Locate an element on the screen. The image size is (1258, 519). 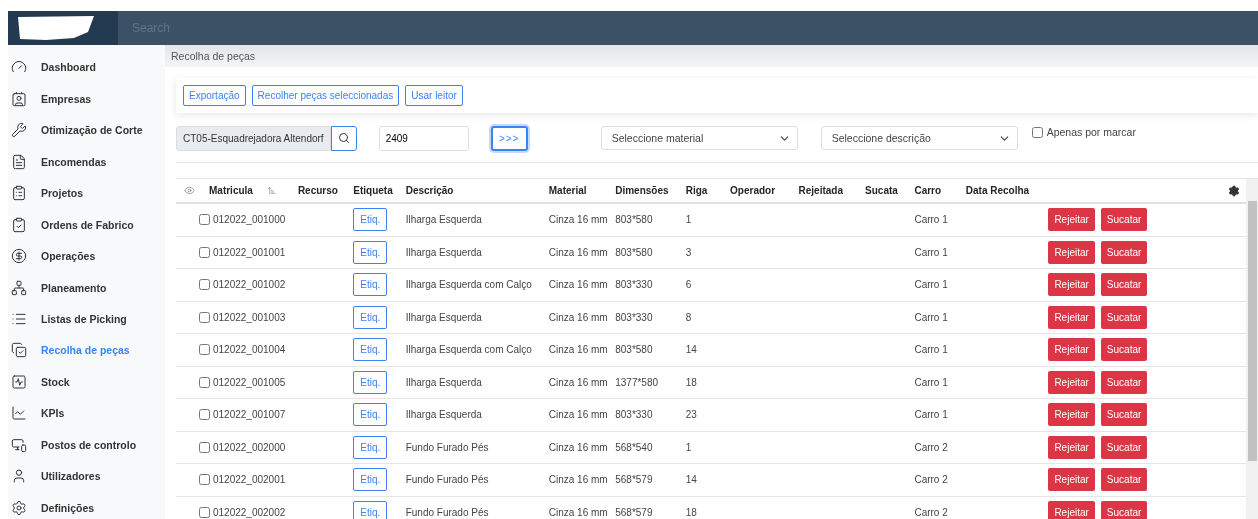
go-button: >>> is located at coordinates (509, 138).